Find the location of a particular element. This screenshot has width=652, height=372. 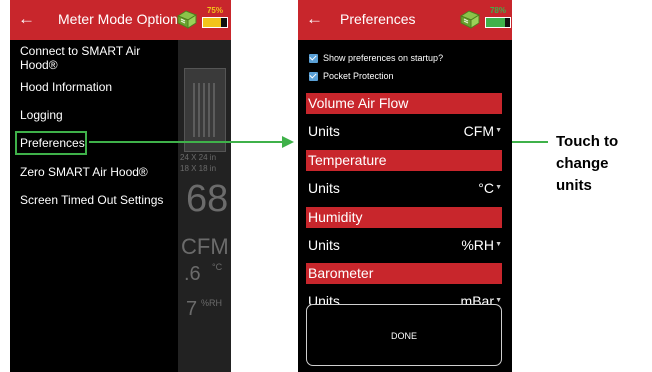

battery-percent: 78% is located at coordinates (497, 10).